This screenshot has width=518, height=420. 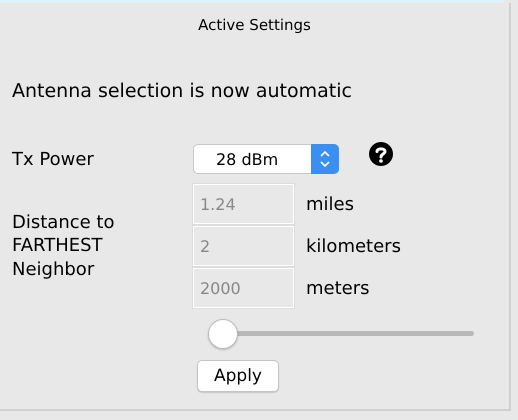 I want to click on unit-label: meters, so click(x=338, y=288).